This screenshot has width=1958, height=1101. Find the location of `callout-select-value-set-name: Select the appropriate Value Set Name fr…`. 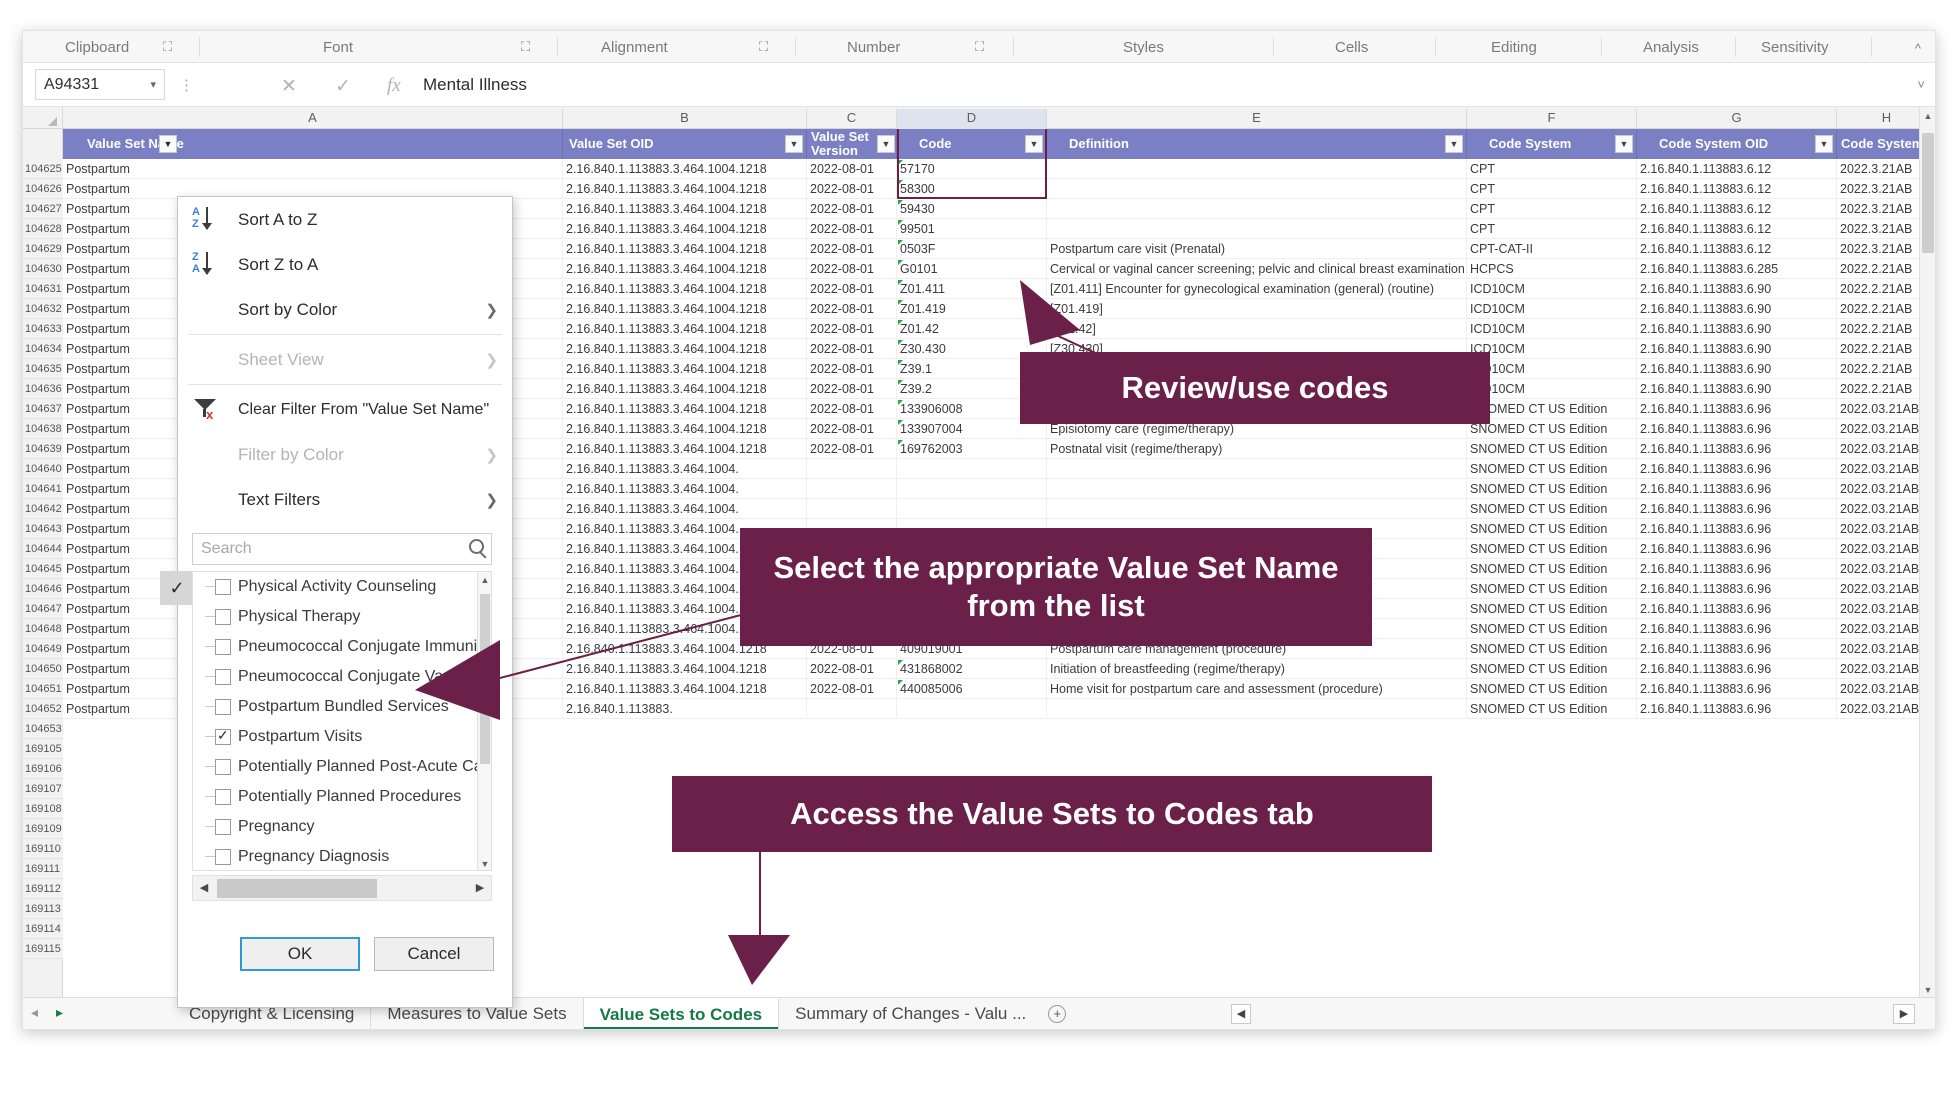

callout-select-value-set-name: Select the appropriate Value Set Name fr… is located at coordinates (1056, 587).